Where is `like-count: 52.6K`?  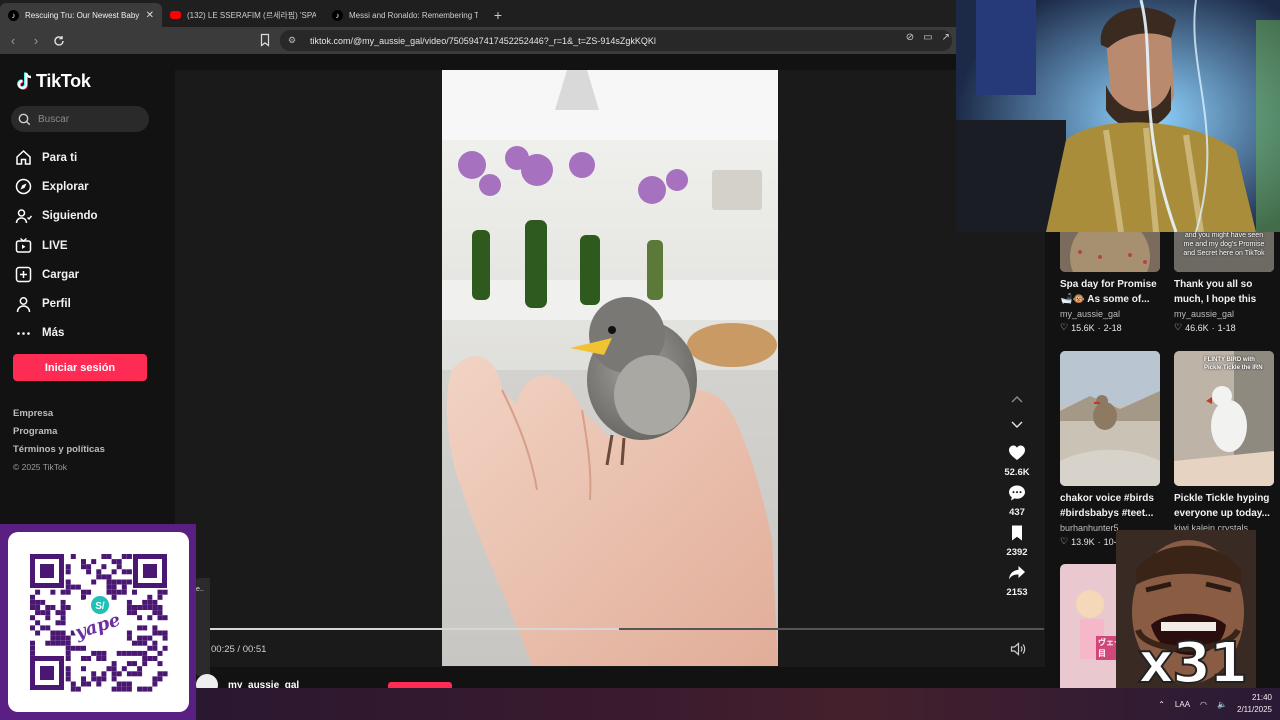 like-count: 52.6K is located at coordinates (1017, 472).